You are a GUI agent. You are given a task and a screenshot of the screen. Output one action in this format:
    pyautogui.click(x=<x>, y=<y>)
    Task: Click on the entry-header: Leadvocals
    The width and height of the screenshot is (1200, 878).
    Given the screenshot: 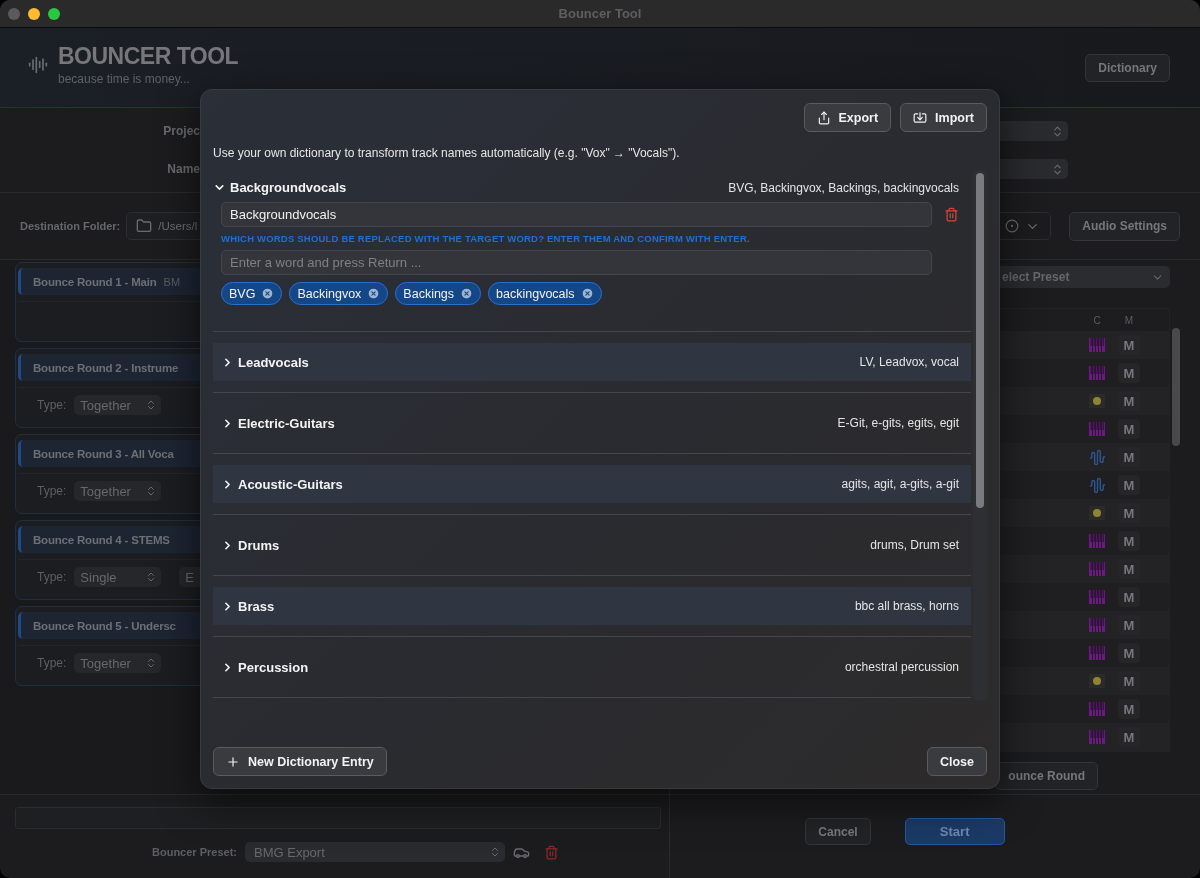 What is the action you would take?
    pyautogui.click(x=540, y=362)
    